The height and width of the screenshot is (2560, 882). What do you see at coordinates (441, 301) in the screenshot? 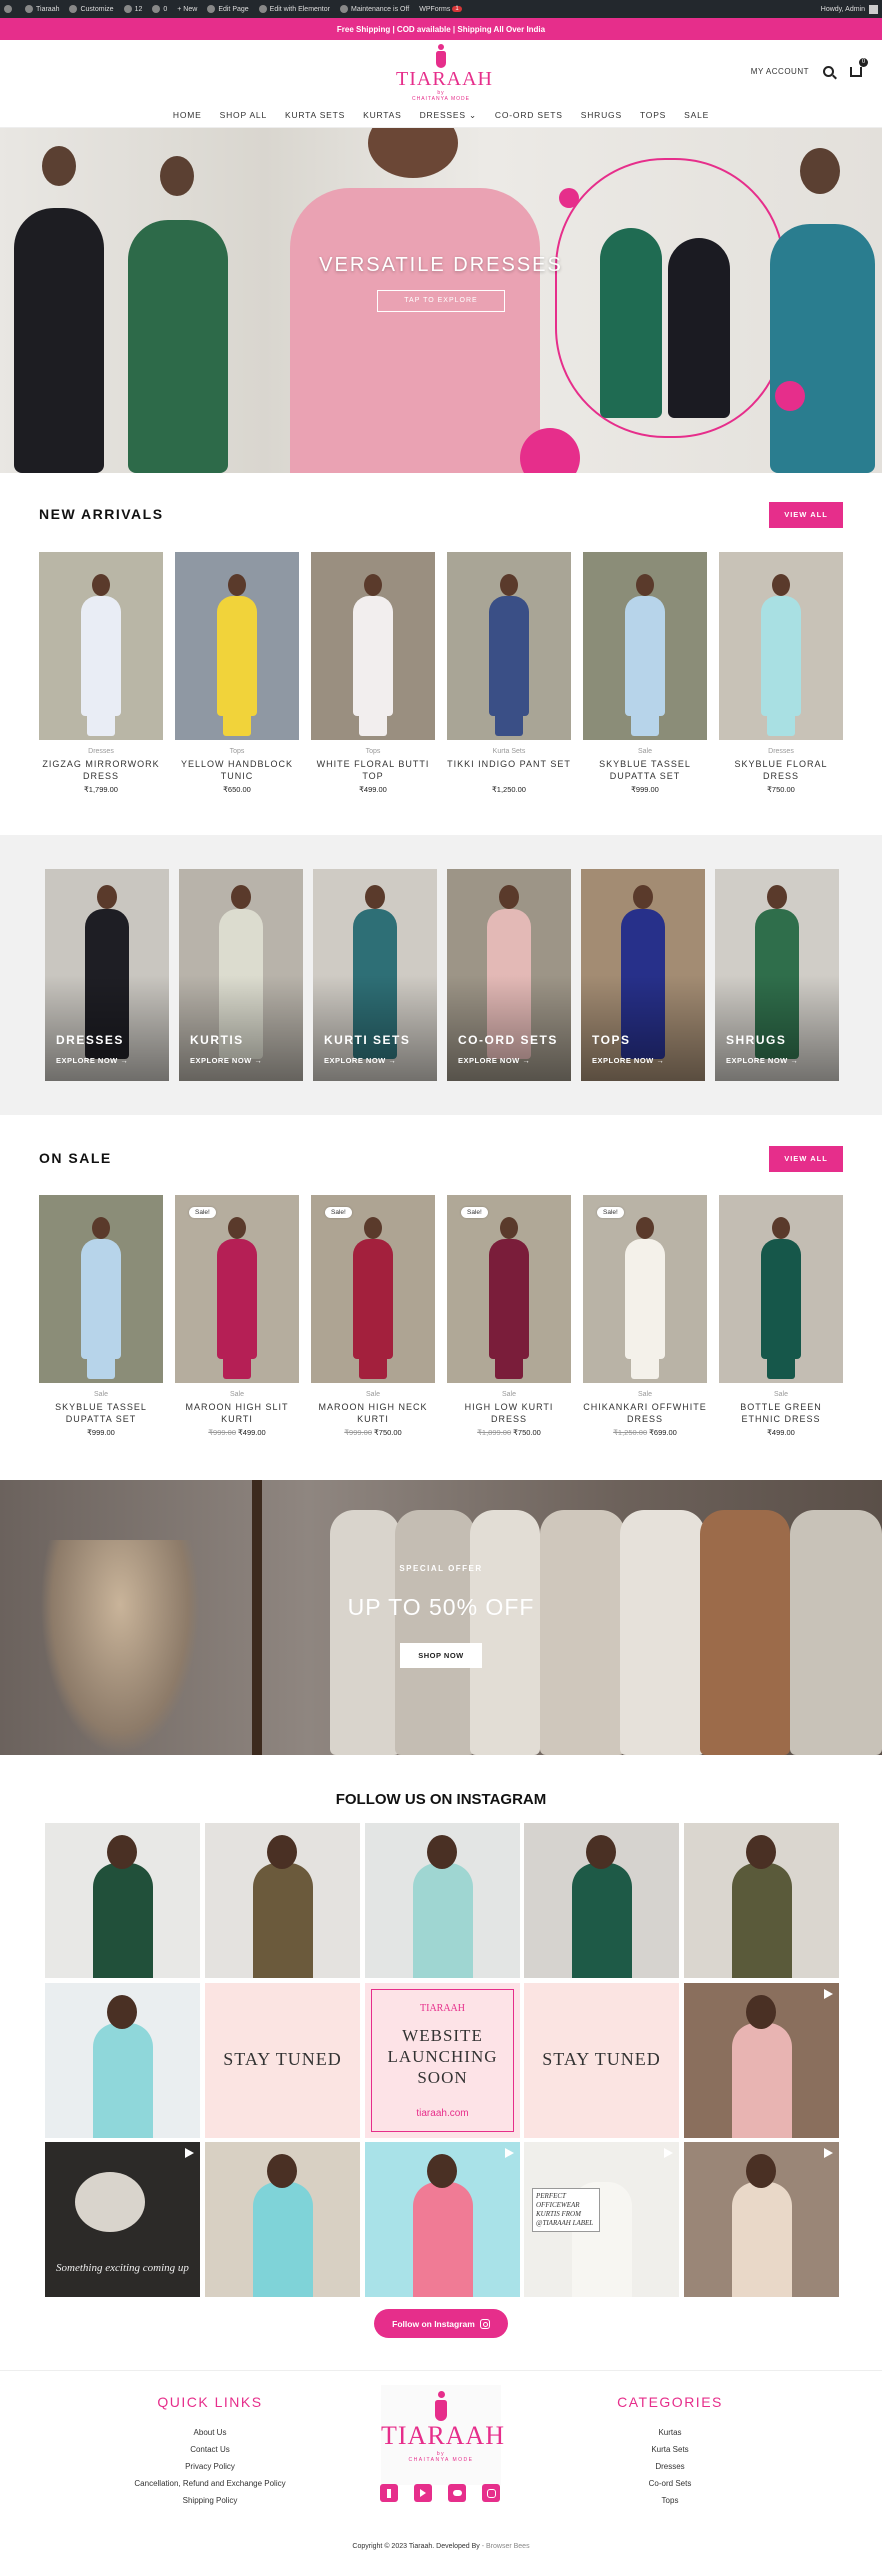
I see `hero-explore-button: TAP TO EXPLORE` at bounding box center [441, 301].